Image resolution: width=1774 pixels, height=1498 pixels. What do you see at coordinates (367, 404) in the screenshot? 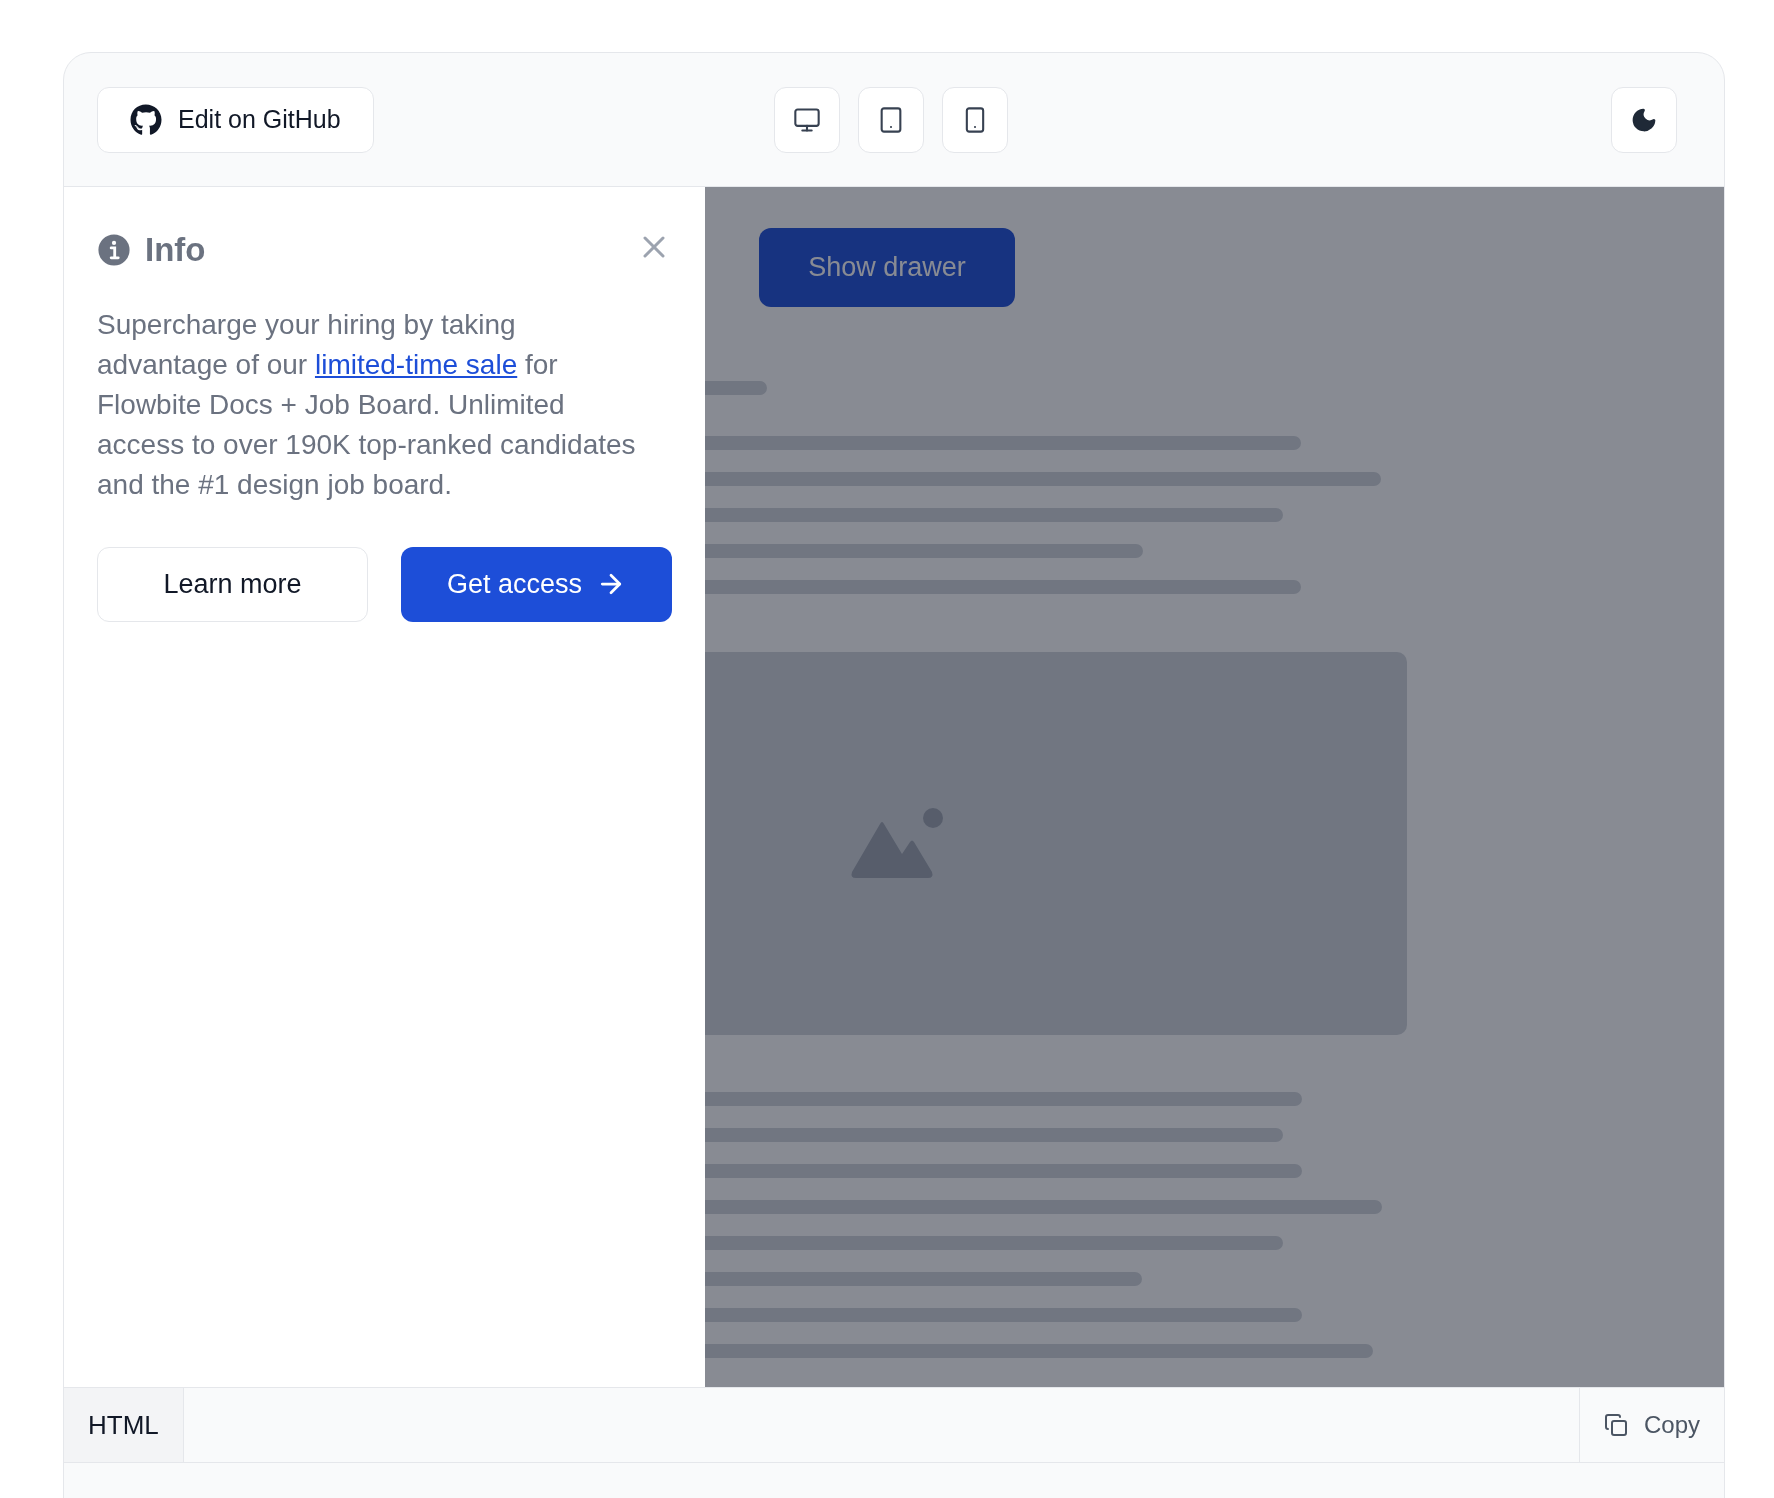
I see `drawer-description: Supercharge your hiring by taking advantage of our limited-time sale for Flowbite Docs + Job Board. Unlimited access to over 190K top-ranked candidates and the #1 design job board.` at bounding box center [367, 404].